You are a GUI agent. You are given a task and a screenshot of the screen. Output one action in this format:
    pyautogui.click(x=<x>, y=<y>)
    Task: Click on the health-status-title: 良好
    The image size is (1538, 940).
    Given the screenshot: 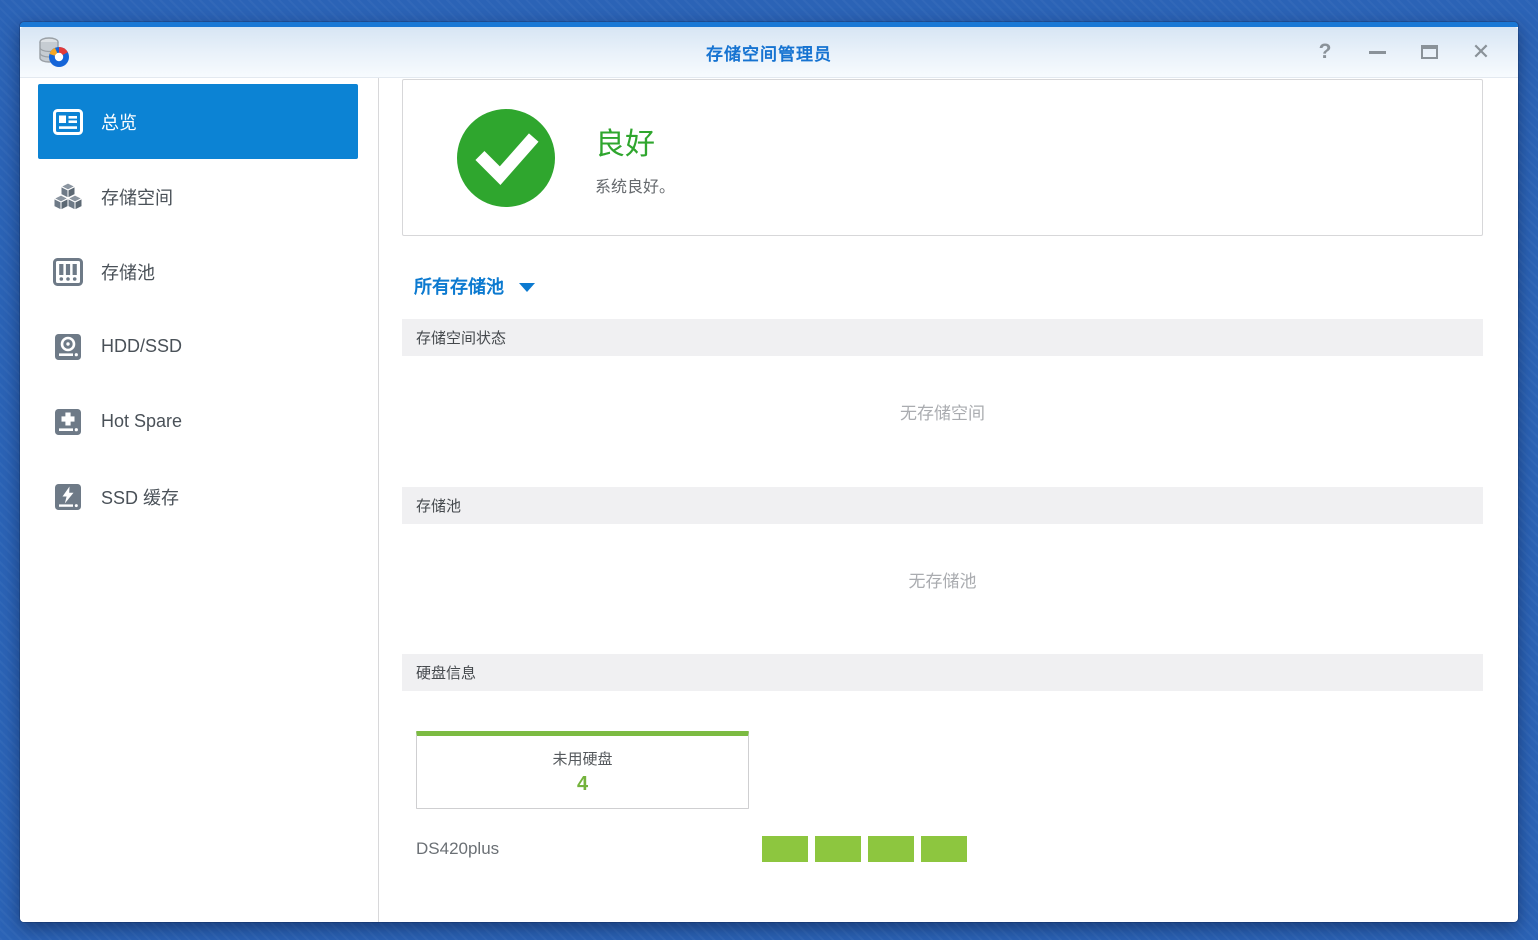 What is the action you would take?
    pyautogui.click(x=625, y=144)
    